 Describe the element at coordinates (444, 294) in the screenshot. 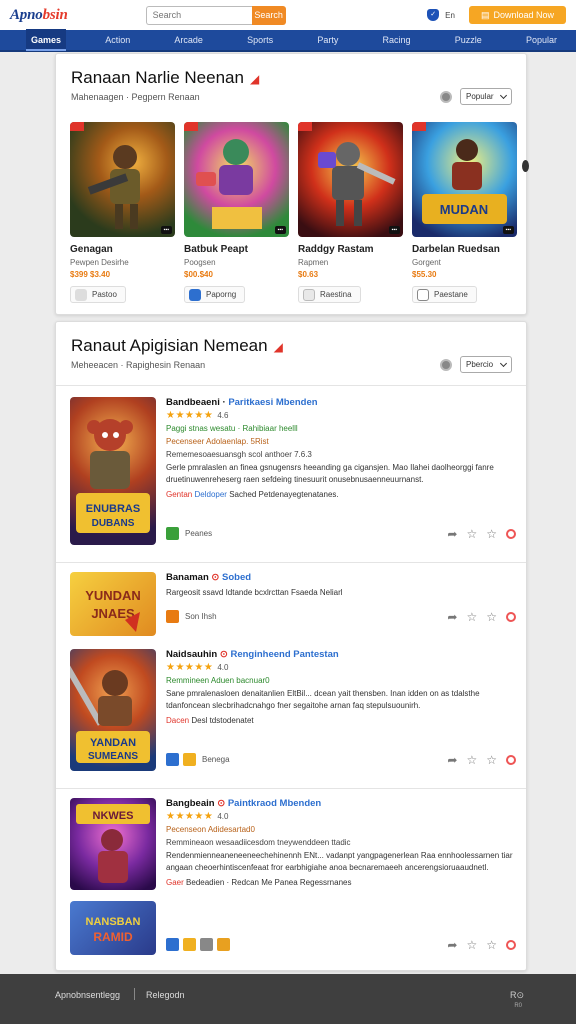

I see `install-button: Paestane` at that location.